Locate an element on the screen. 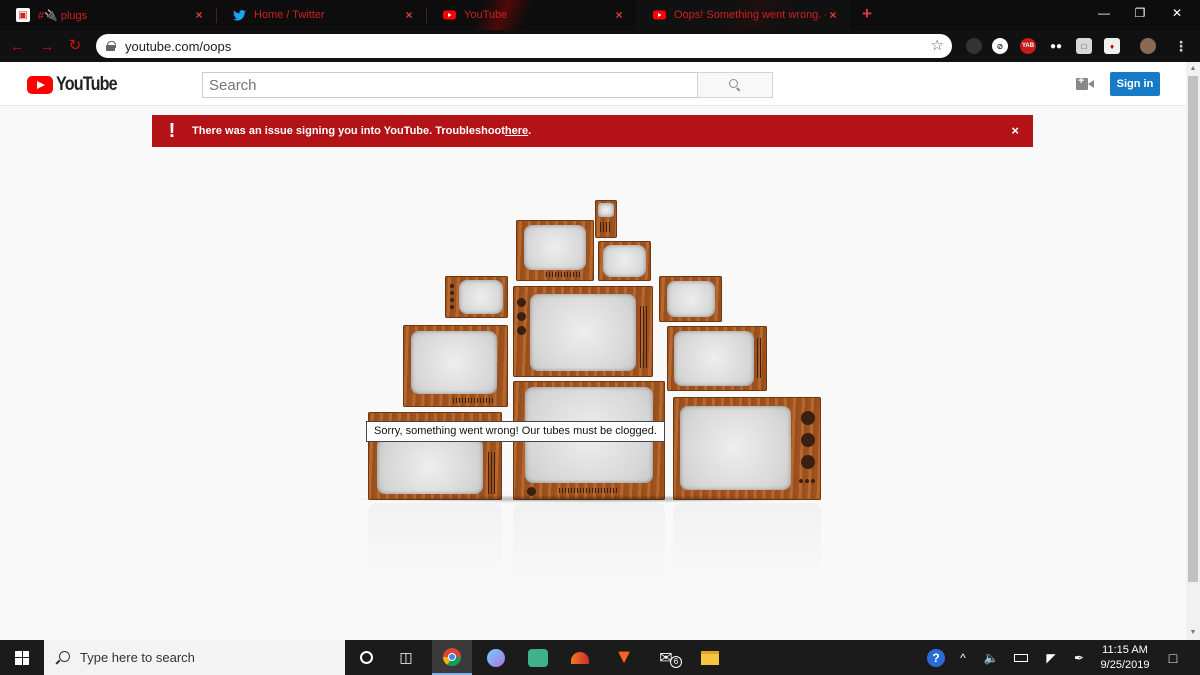  cortana-icon is located at coordinates (366, 657).